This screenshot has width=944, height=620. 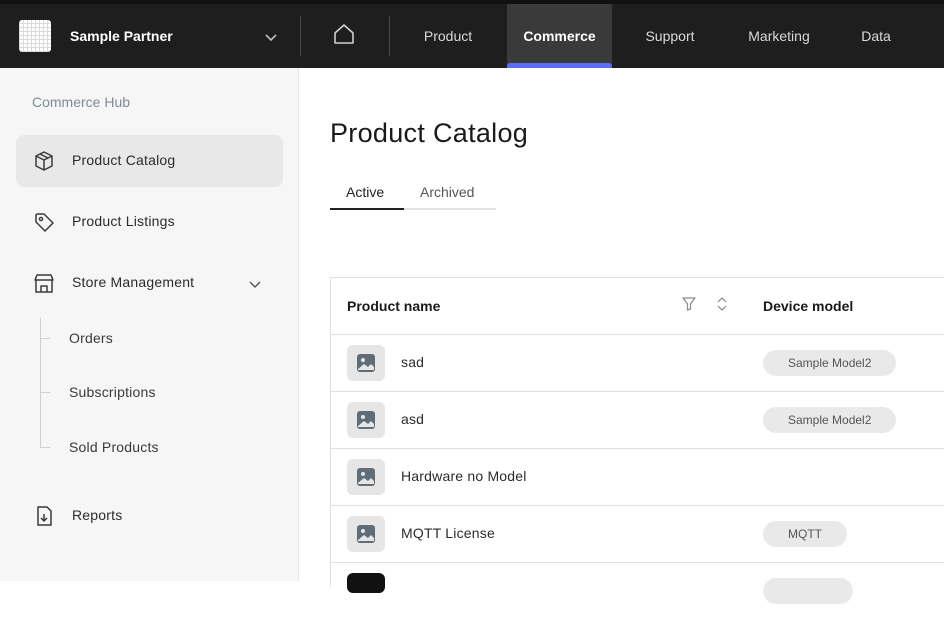 What do you see at coordinates (160, 447) in the screenshot?
I see `sidebar-subitem-sold-products: Sold Products` at bounding box center [160, 447].